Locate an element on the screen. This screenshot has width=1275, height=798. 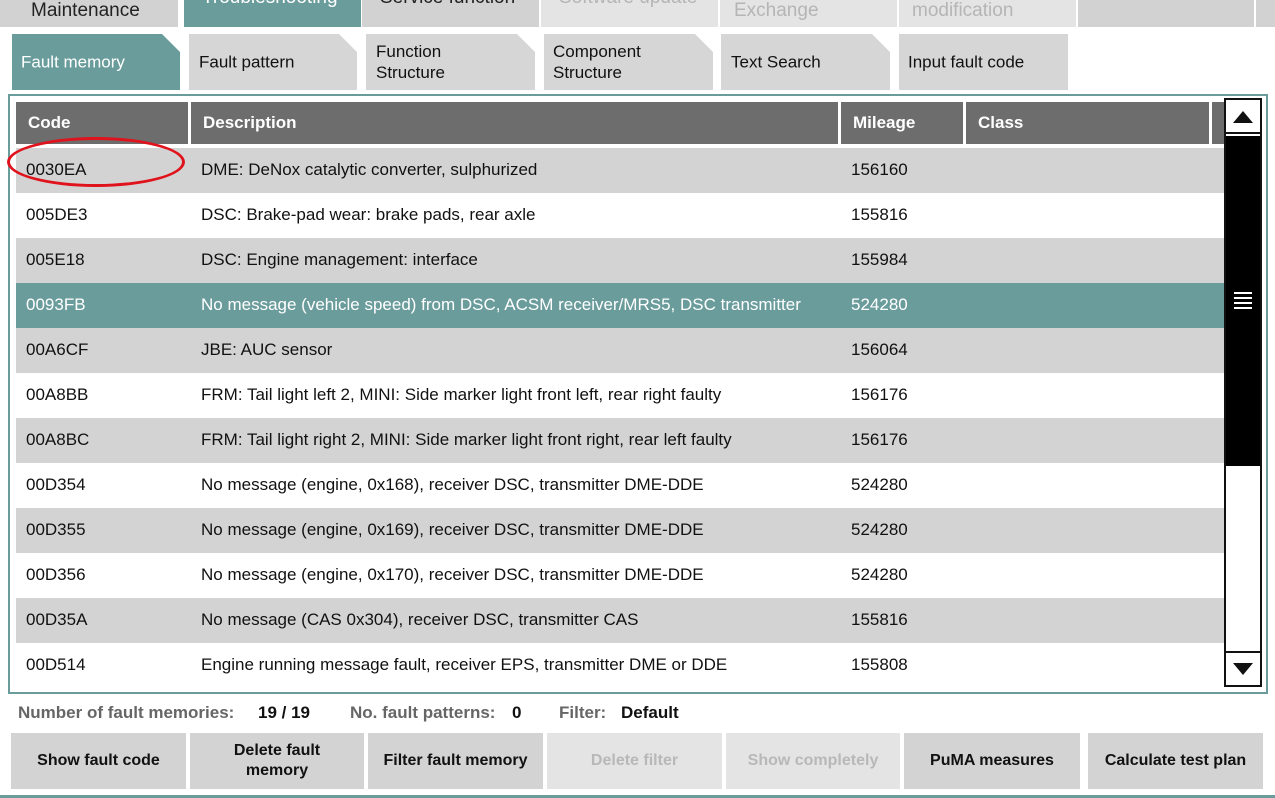
puma-measures-label: PuMA measures is located at coordinates (992, 760).